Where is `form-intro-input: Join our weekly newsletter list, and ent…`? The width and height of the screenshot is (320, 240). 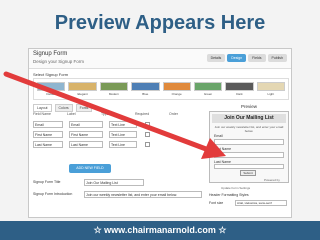 form-intro-input: Join our weekly newsletter list, and ent… is located at coordinates (143, 194).